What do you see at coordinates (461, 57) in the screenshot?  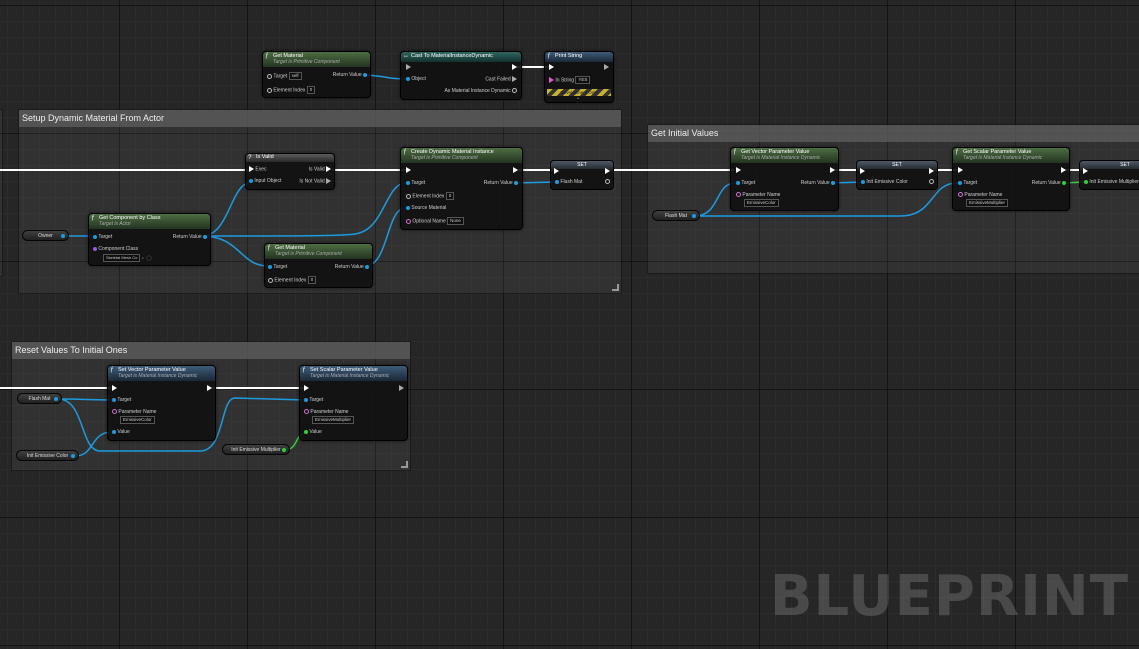 I see `node-header: ↔ Cast To MaterialInstanceDynamic` at bounding box center [461, 57].